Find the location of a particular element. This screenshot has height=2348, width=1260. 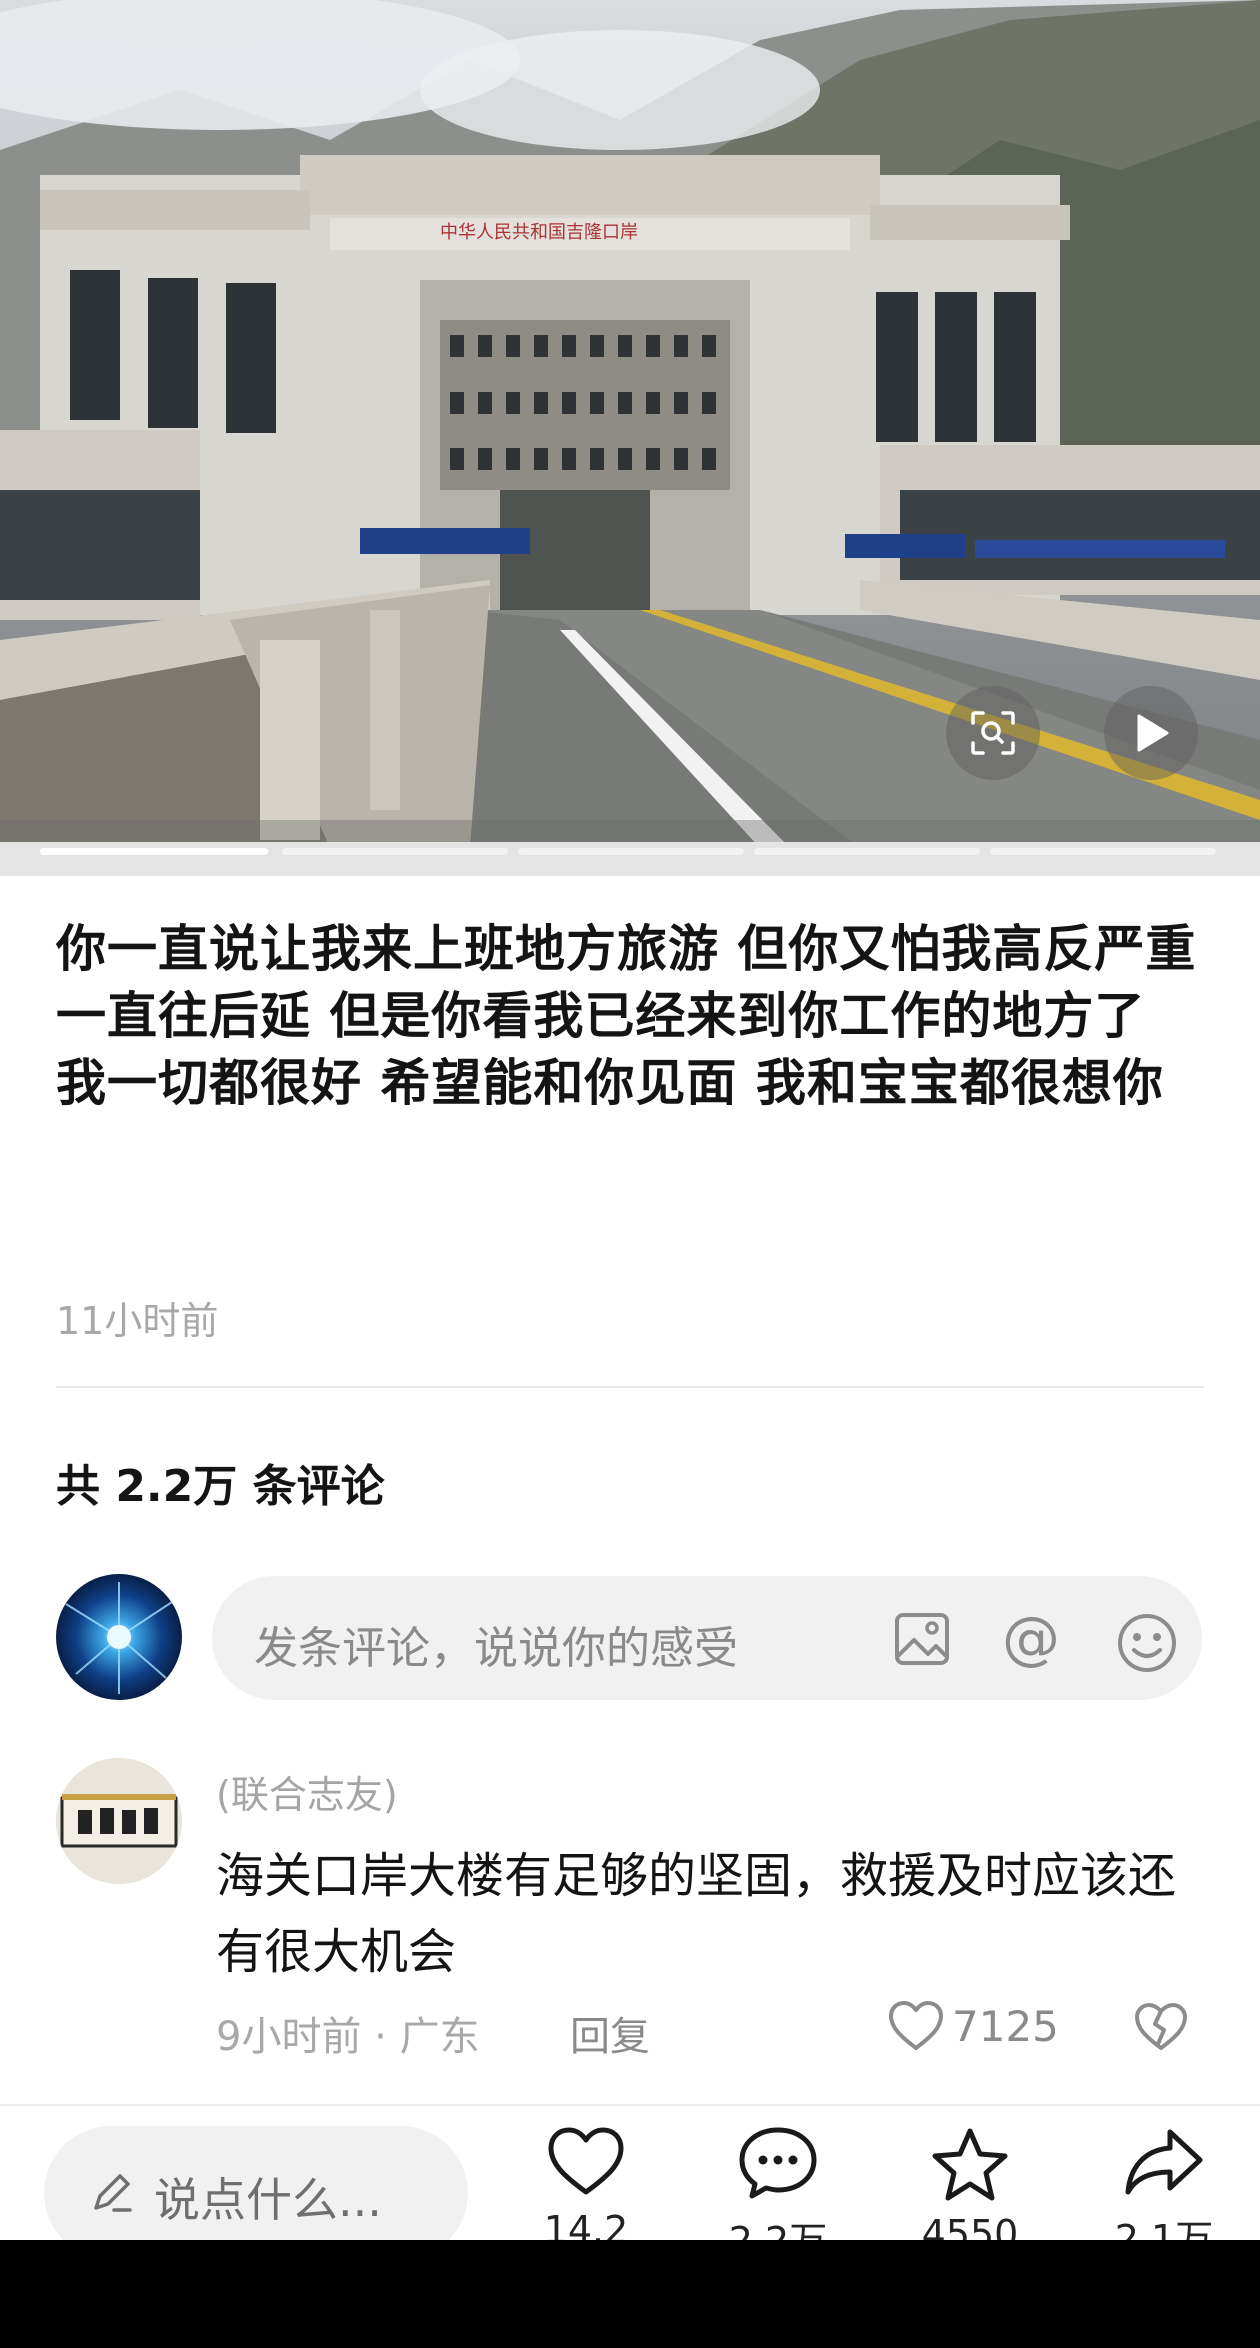

scan-icon is located at coordinates (993, 733).